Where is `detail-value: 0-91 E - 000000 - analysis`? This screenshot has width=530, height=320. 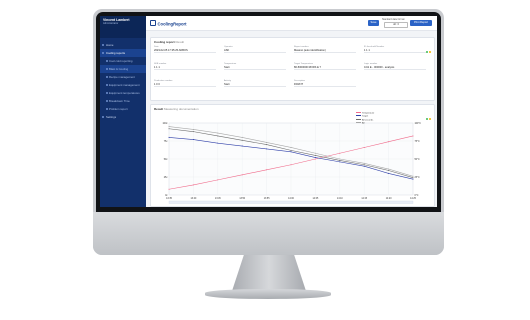 detail-value: 0-91 E - 000000 - analysis is located at coordinates (395, 68).